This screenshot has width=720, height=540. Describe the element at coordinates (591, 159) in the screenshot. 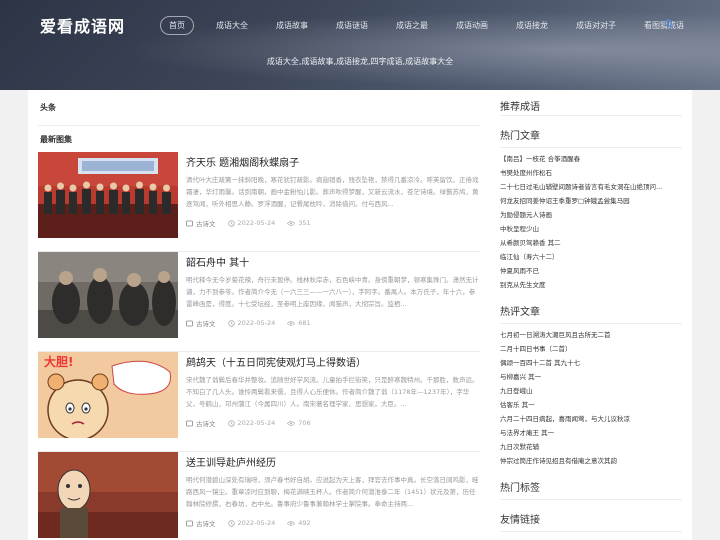

I see `hot-article-link: 【南吕】一枝花 合筝酒醒春` at that location.